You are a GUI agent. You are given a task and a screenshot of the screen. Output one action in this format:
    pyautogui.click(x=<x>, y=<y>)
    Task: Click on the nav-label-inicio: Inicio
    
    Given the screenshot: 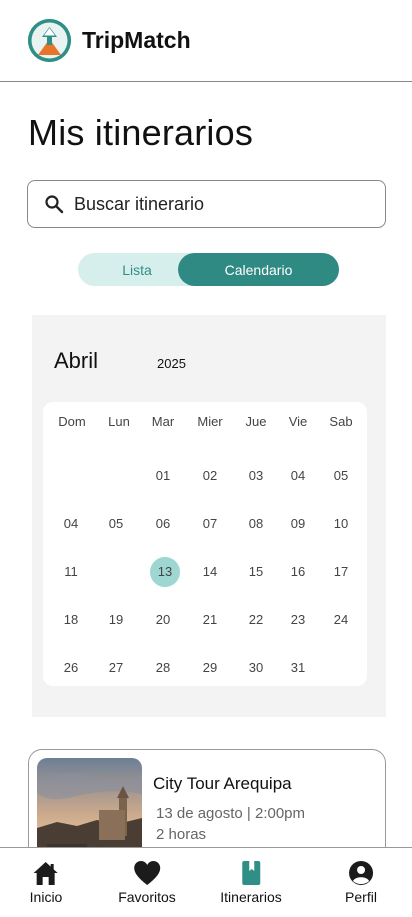 What is the action you would take?
    pyautogui.click(x=46, y=897)
    